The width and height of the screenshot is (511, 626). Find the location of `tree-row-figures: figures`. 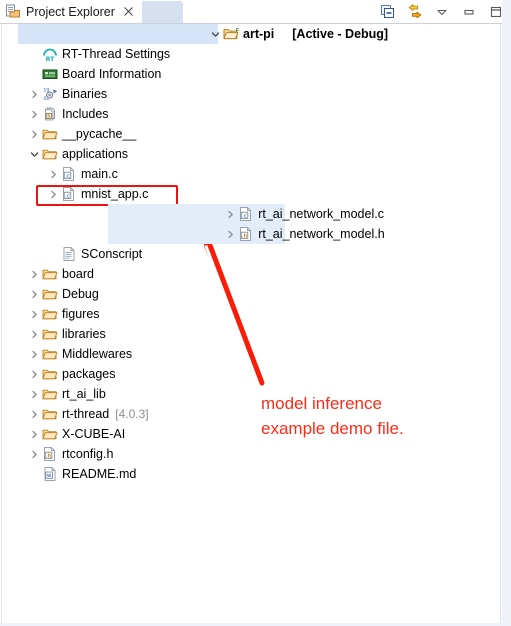

tree-row-figures: figures is located at coordinates (251, 314).